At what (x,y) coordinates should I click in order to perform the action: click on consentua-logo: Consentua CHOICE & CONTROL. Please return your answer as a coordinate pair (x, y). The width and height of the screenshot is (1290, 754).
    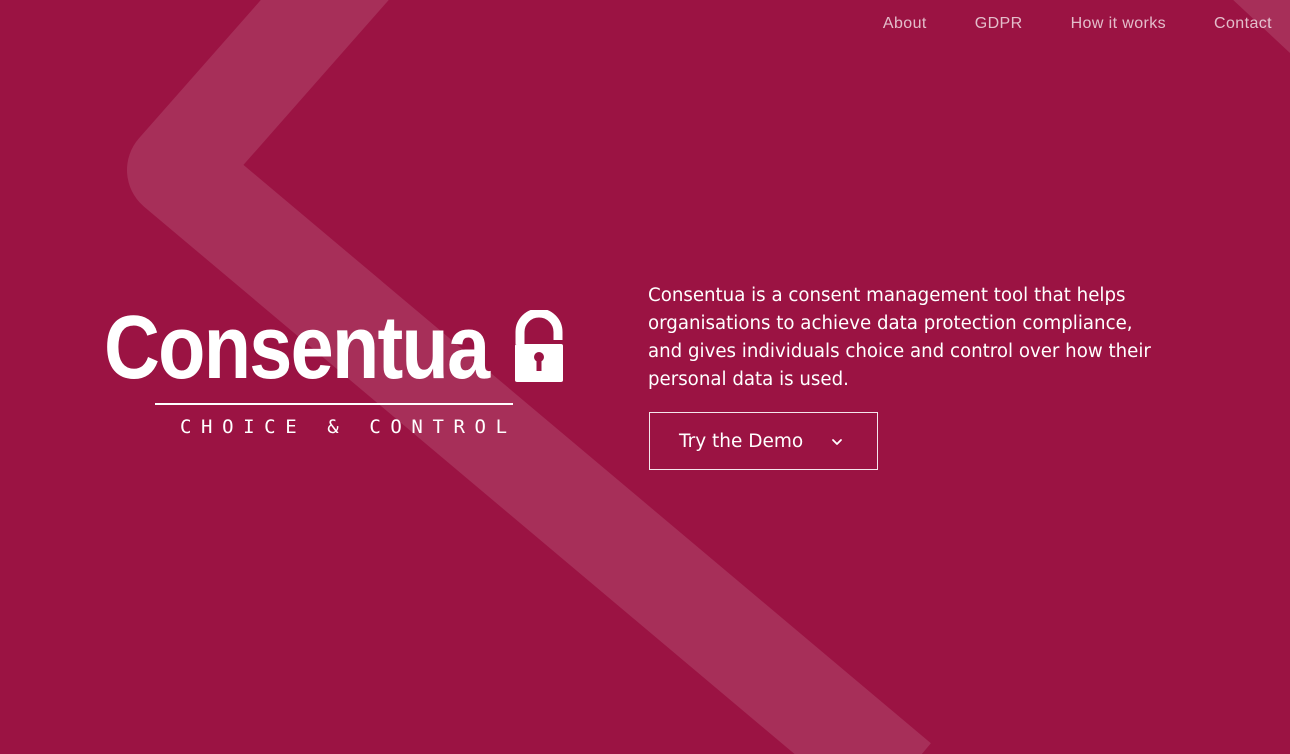
    Looking at the image, I should click on (334, 368).